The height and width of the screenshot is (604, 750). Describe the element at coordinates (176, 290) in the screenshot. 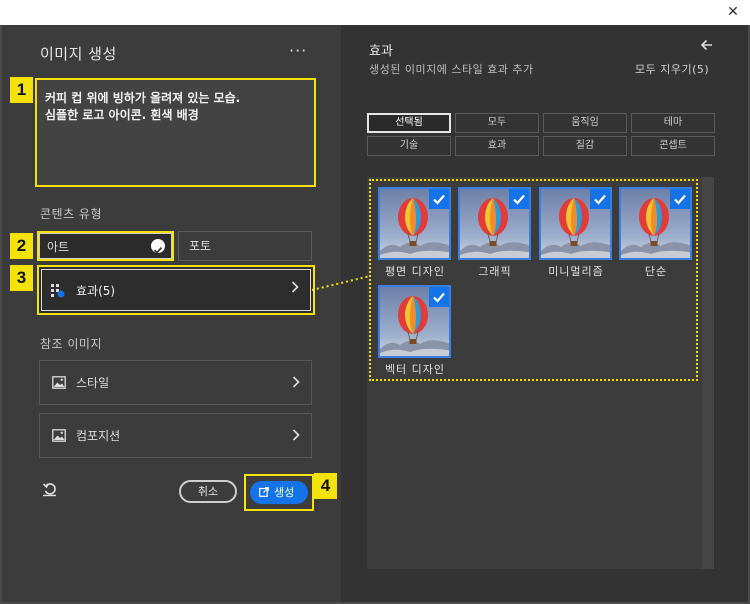

I see `effects-button: 효과(5)` at that location.